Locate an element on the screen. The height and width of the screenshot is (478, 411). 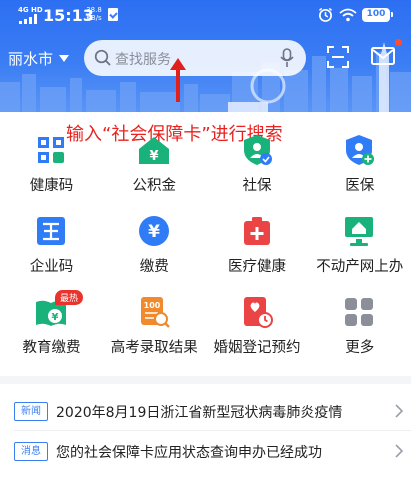
news-text: 2020年8月19日浙江省新型冠状病毒肺炎疫情 is located at coordinates (199, 413).